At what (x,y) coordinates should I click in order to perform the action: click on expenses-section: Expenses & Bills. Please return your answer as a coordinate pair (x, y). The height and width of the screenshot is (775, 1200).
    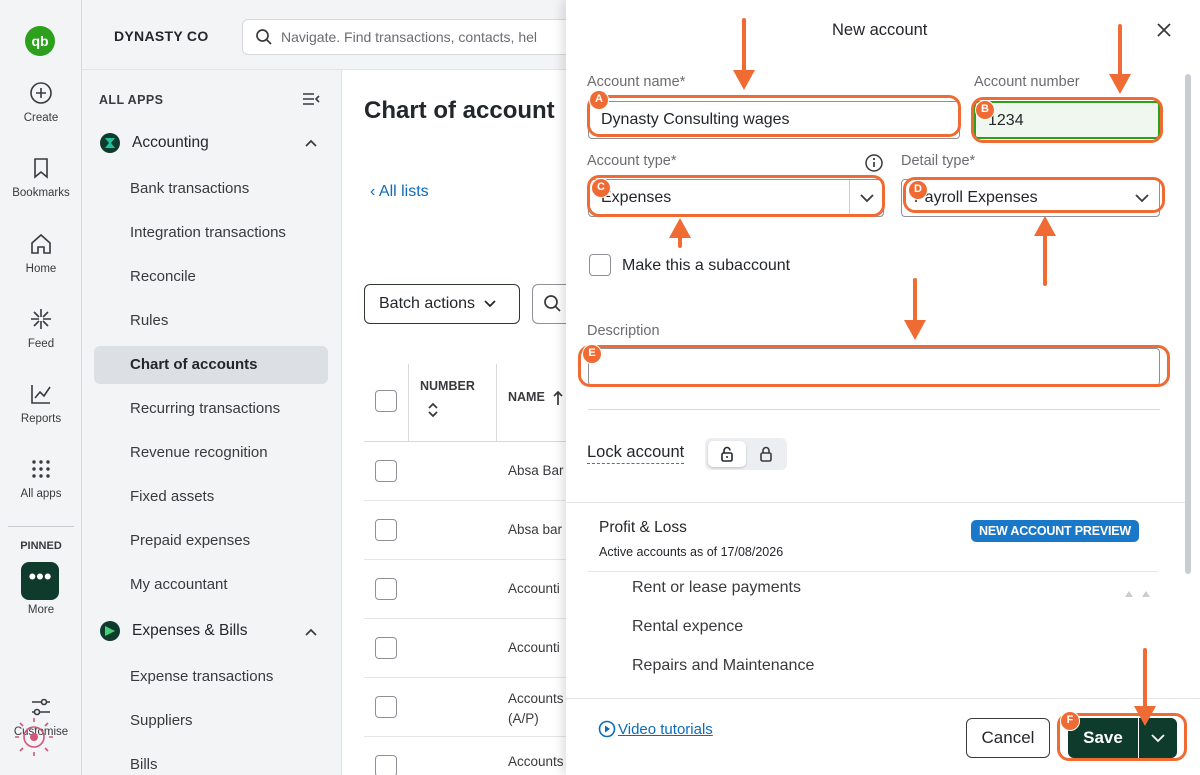
    Looking at the image, I should click on (173, 631).